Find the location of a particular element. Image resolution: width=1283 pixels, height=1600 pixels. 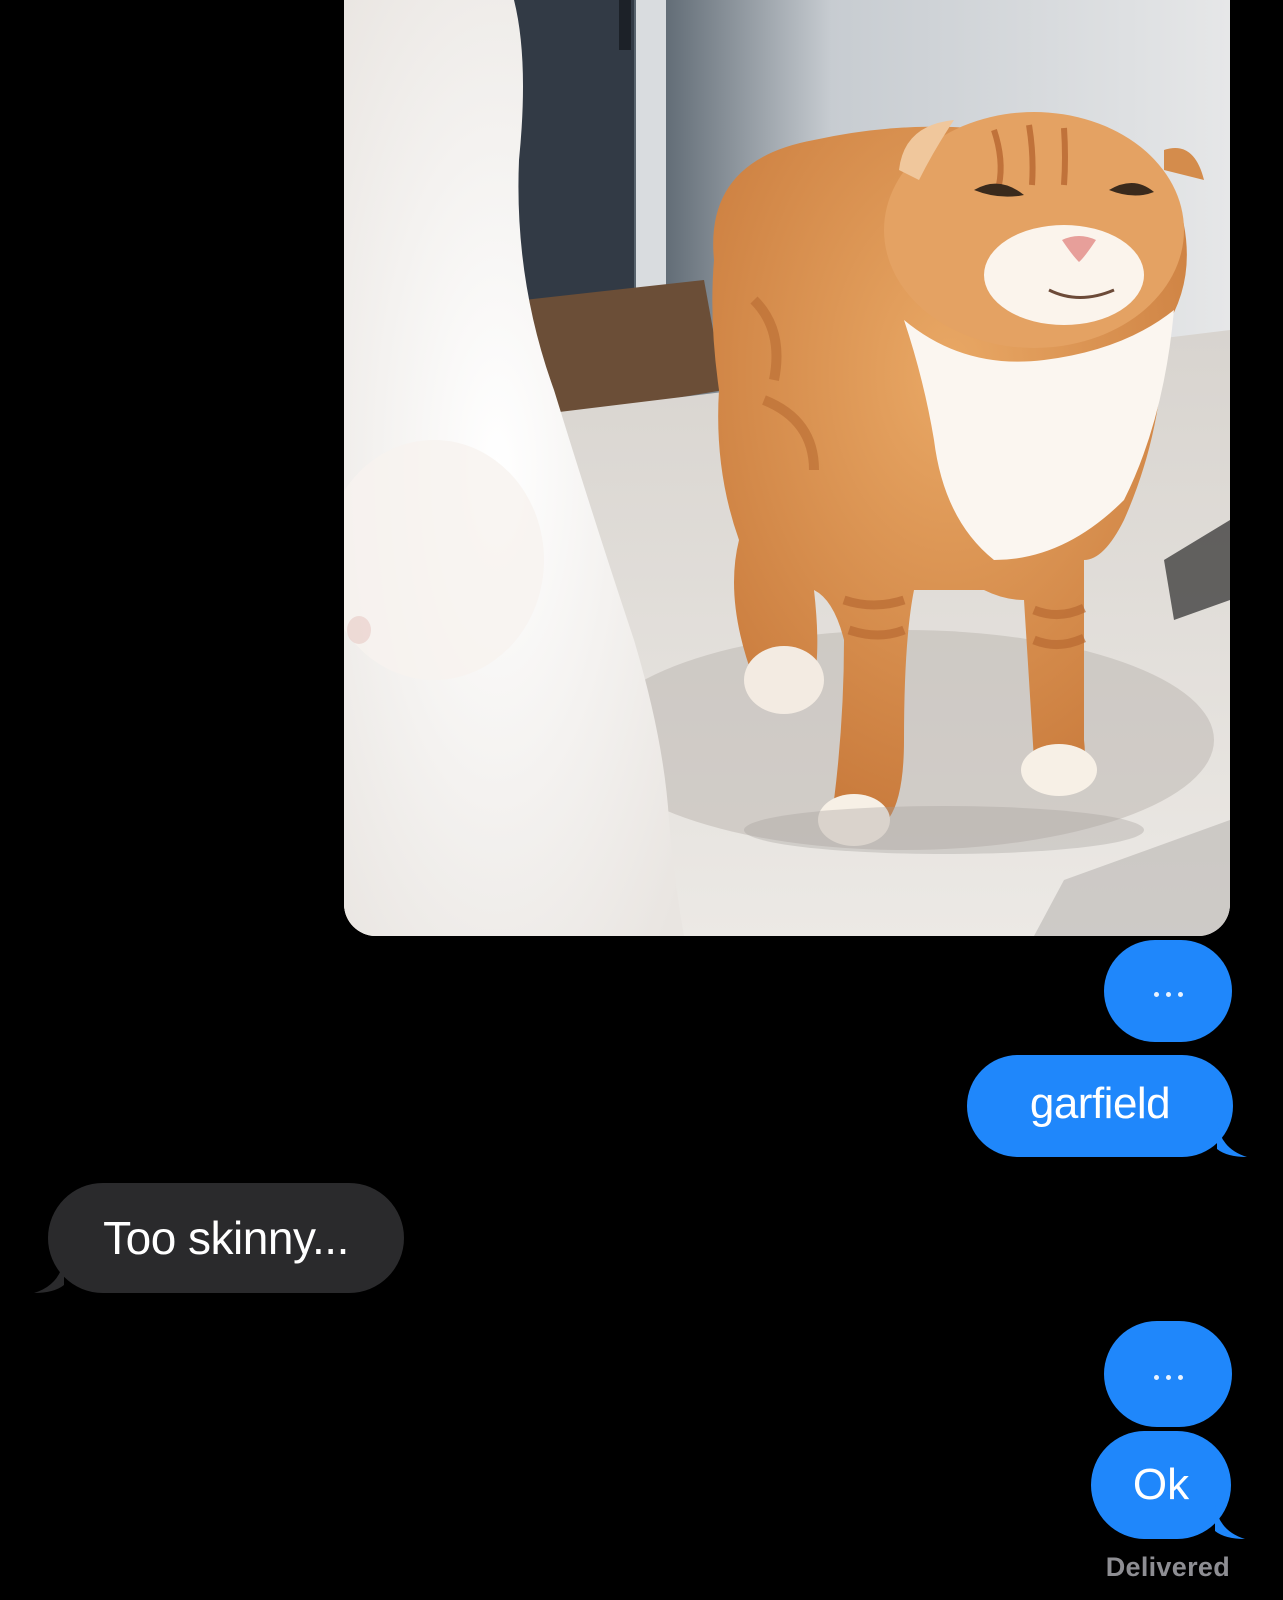

delivery-status: Delivered is located at coordinates (1167, 1567).